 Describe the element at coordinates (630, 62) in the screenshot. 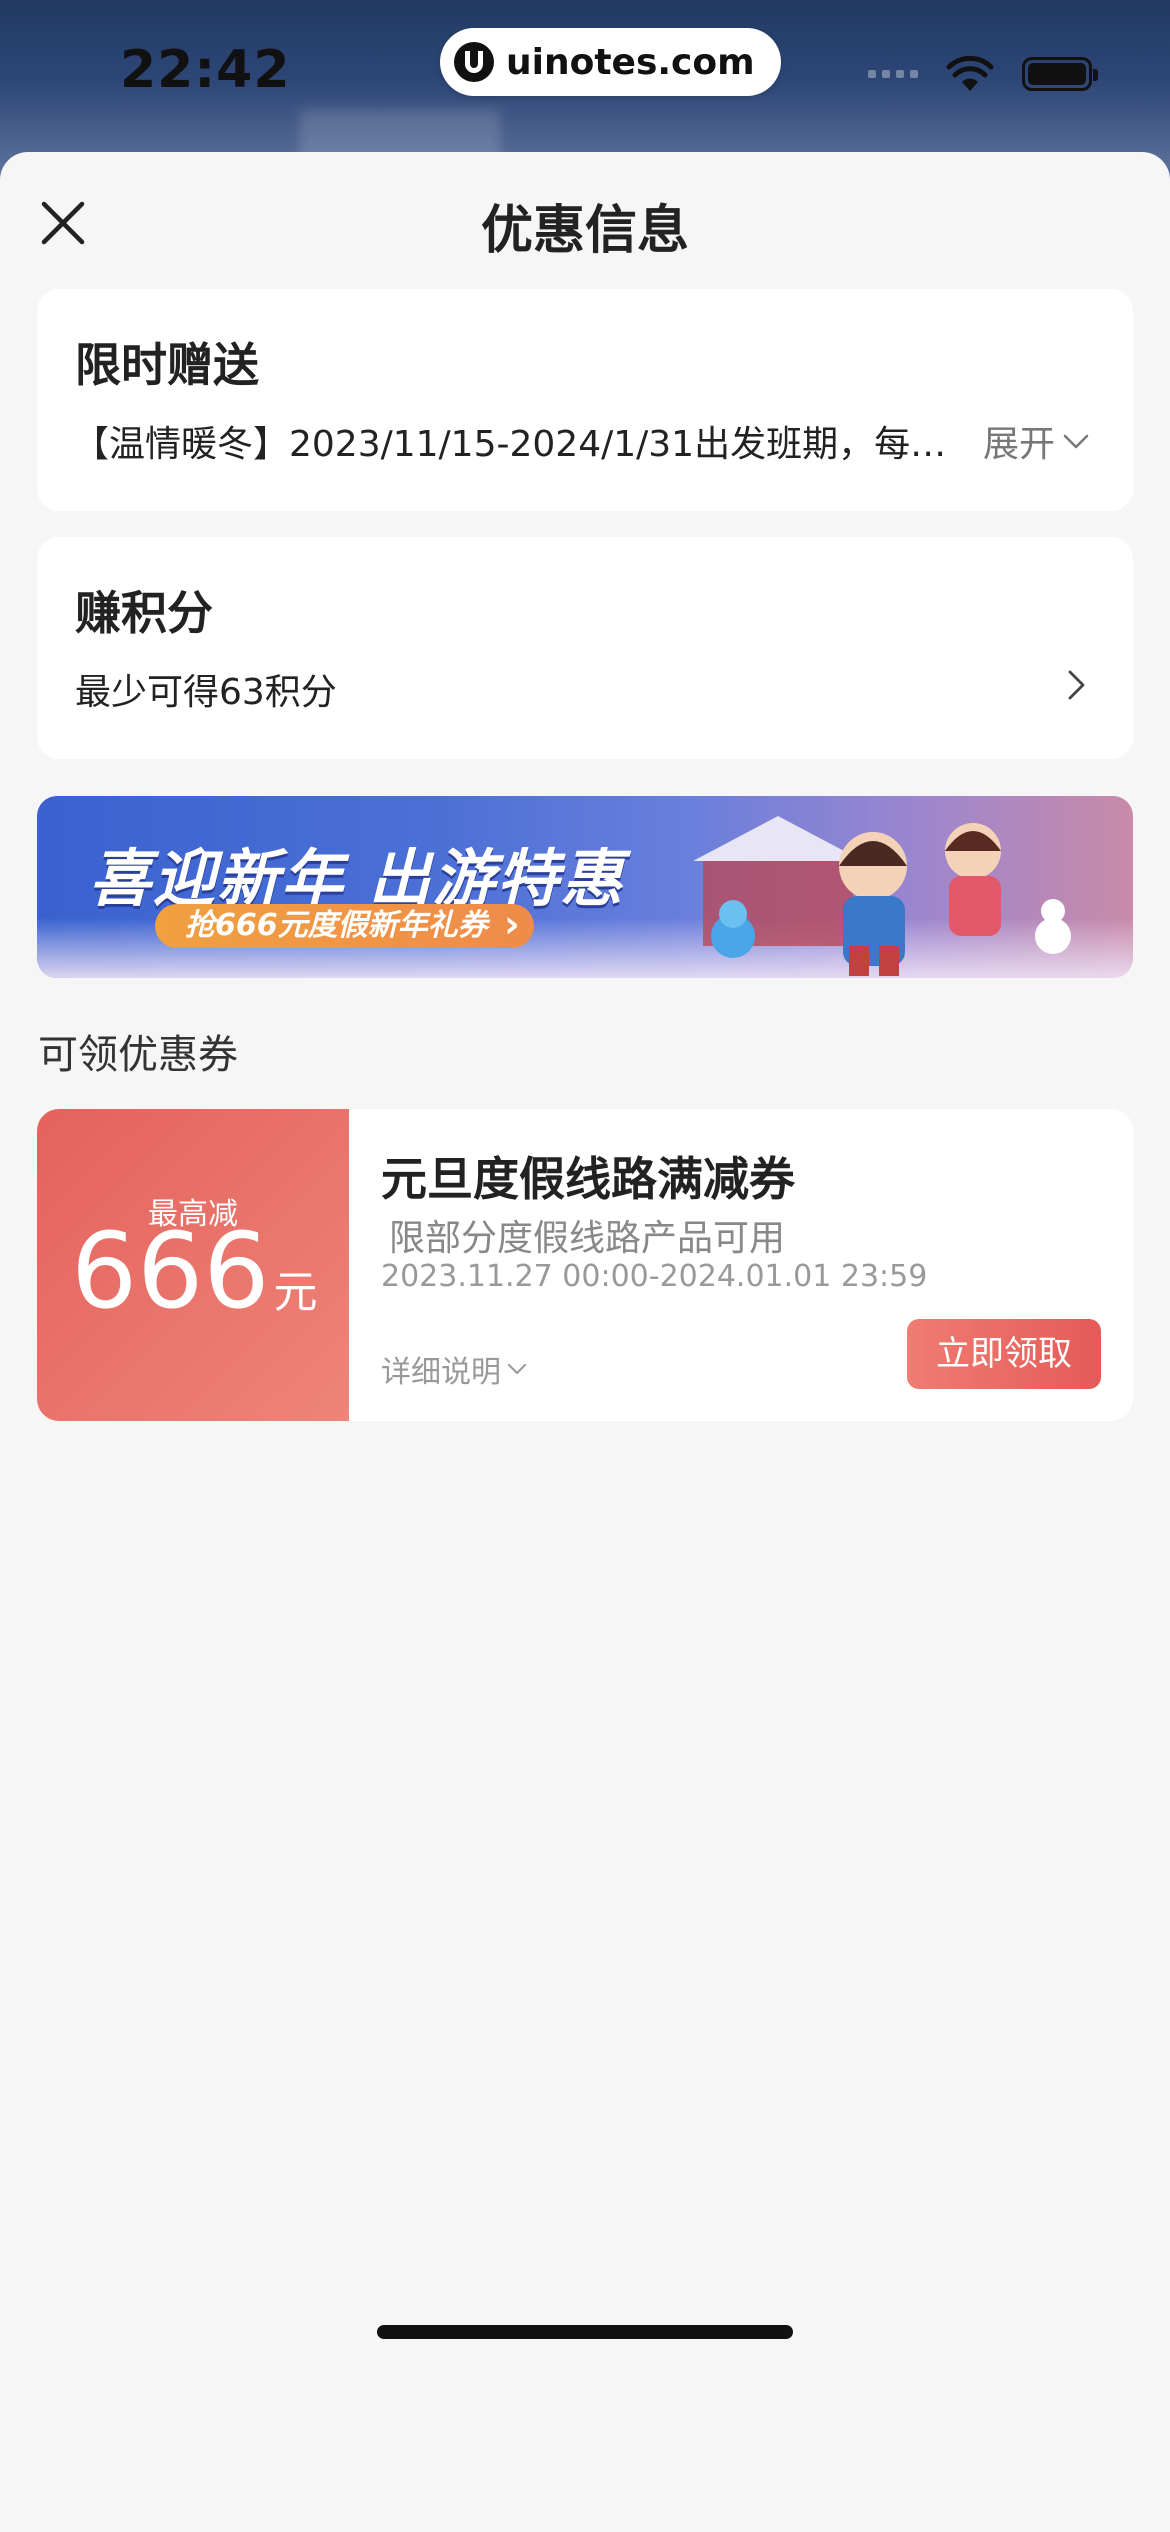

I see `watermark-text: uinotes.com` at that location.